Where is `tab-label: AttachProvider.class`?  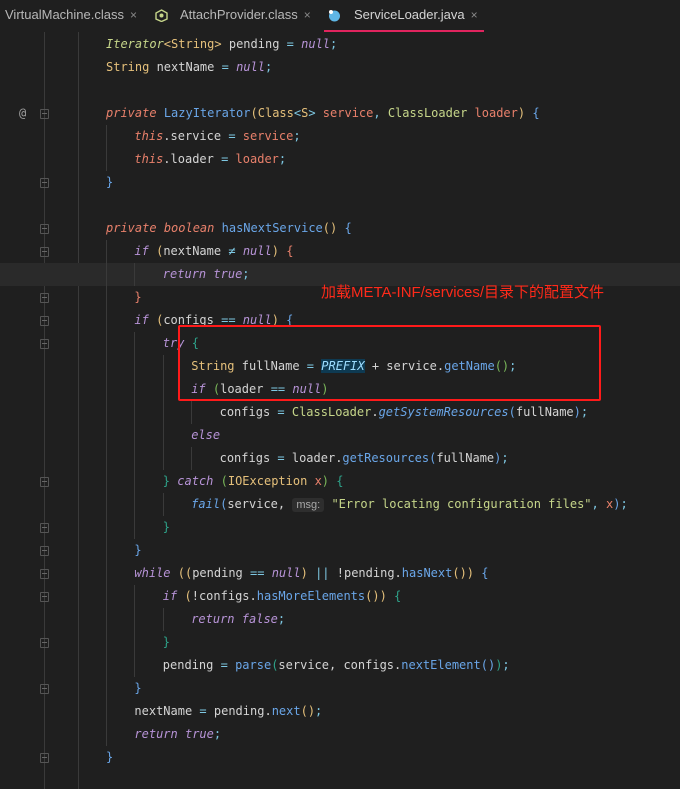
tab-label: AttachProvider.class is located at coordinates (239, 14).